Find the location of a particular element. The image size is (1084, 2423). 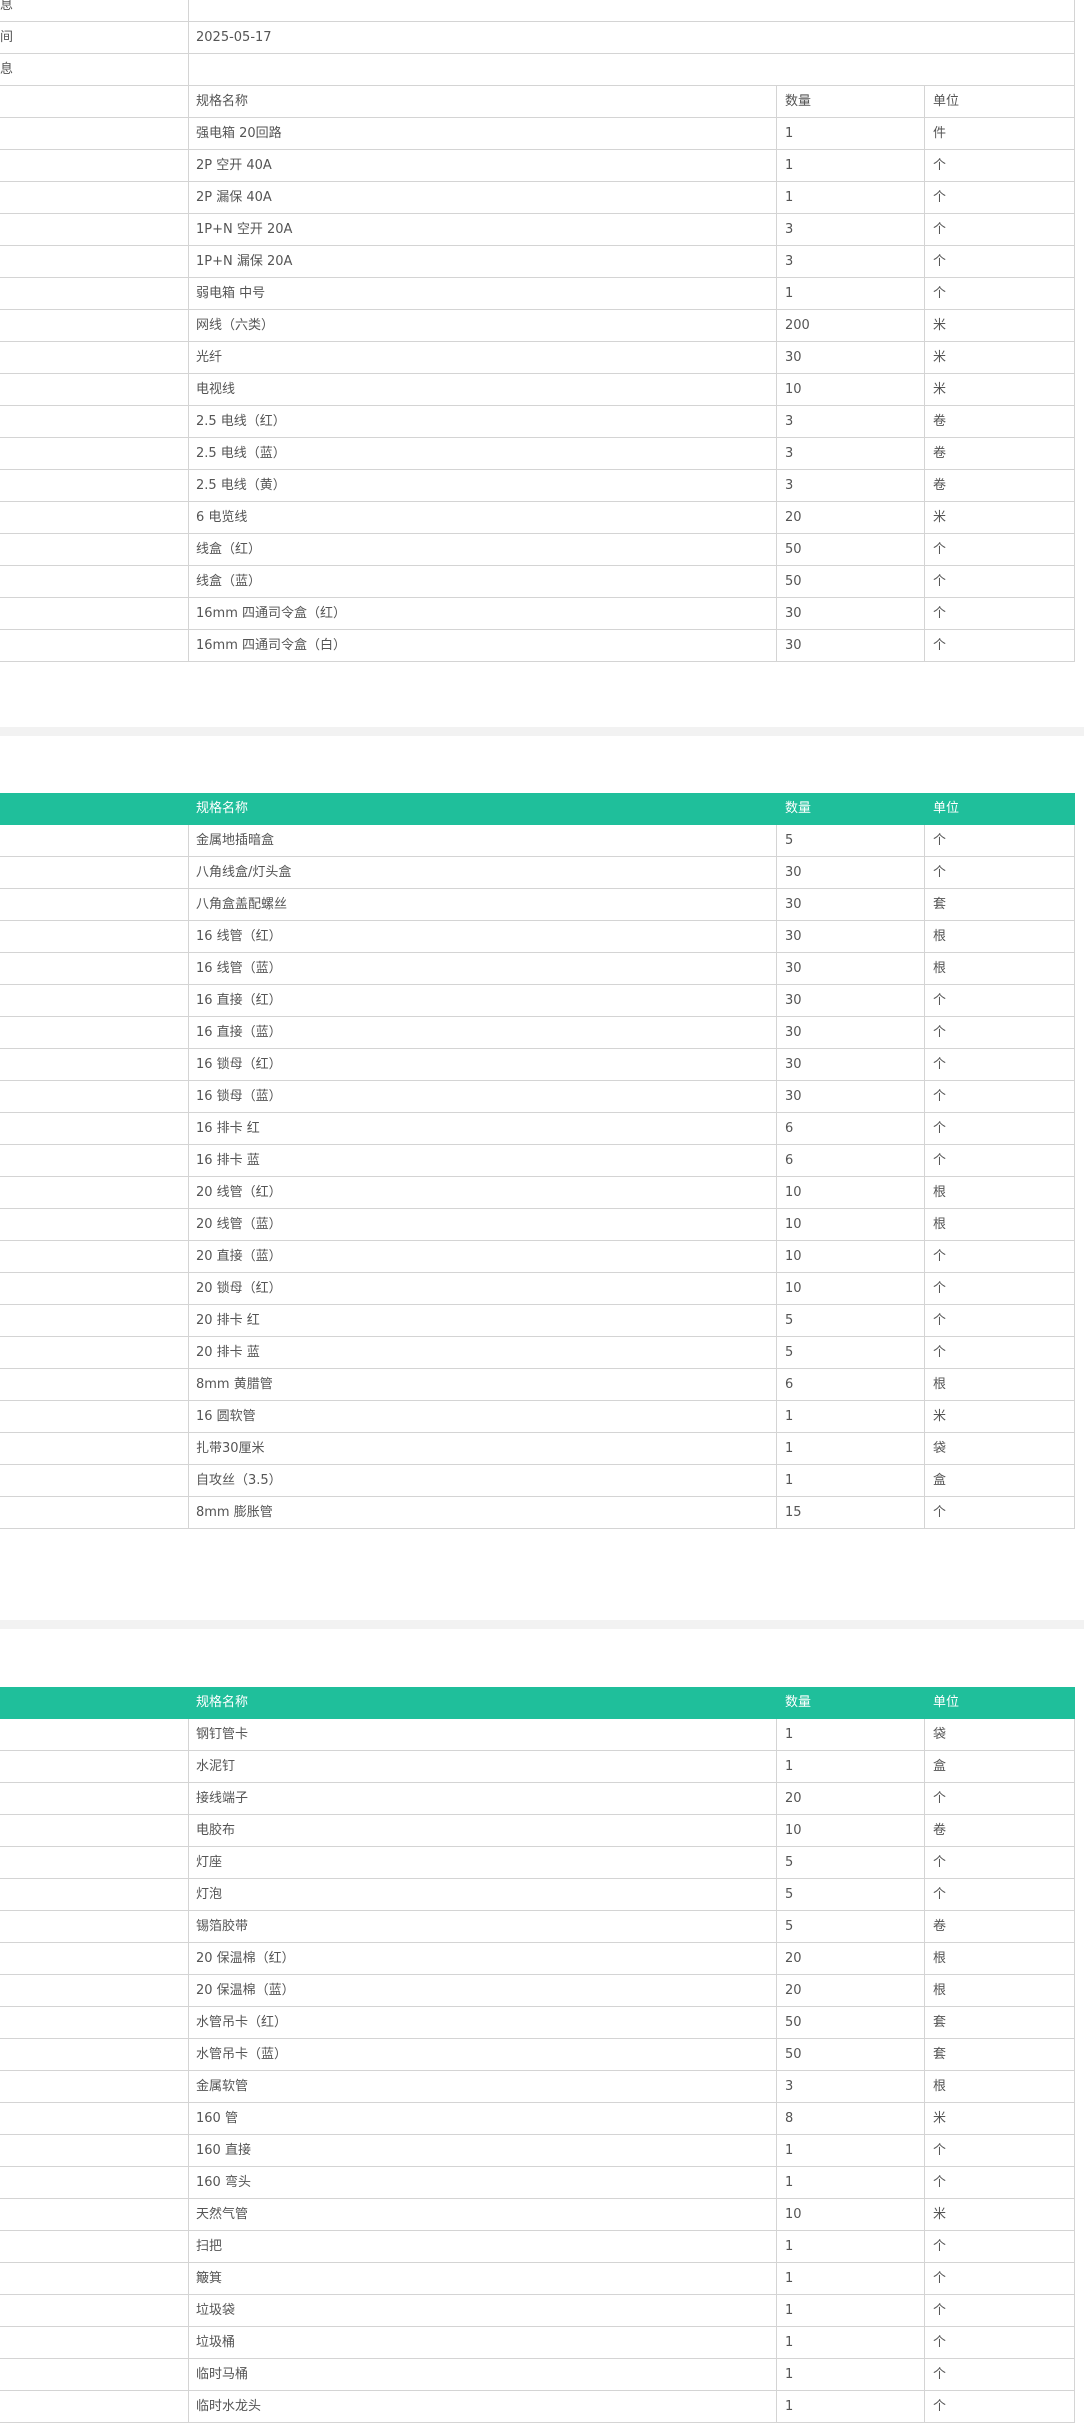

table-row: 金属地插暗盒 5 个 is located at coordinates (537, 841).